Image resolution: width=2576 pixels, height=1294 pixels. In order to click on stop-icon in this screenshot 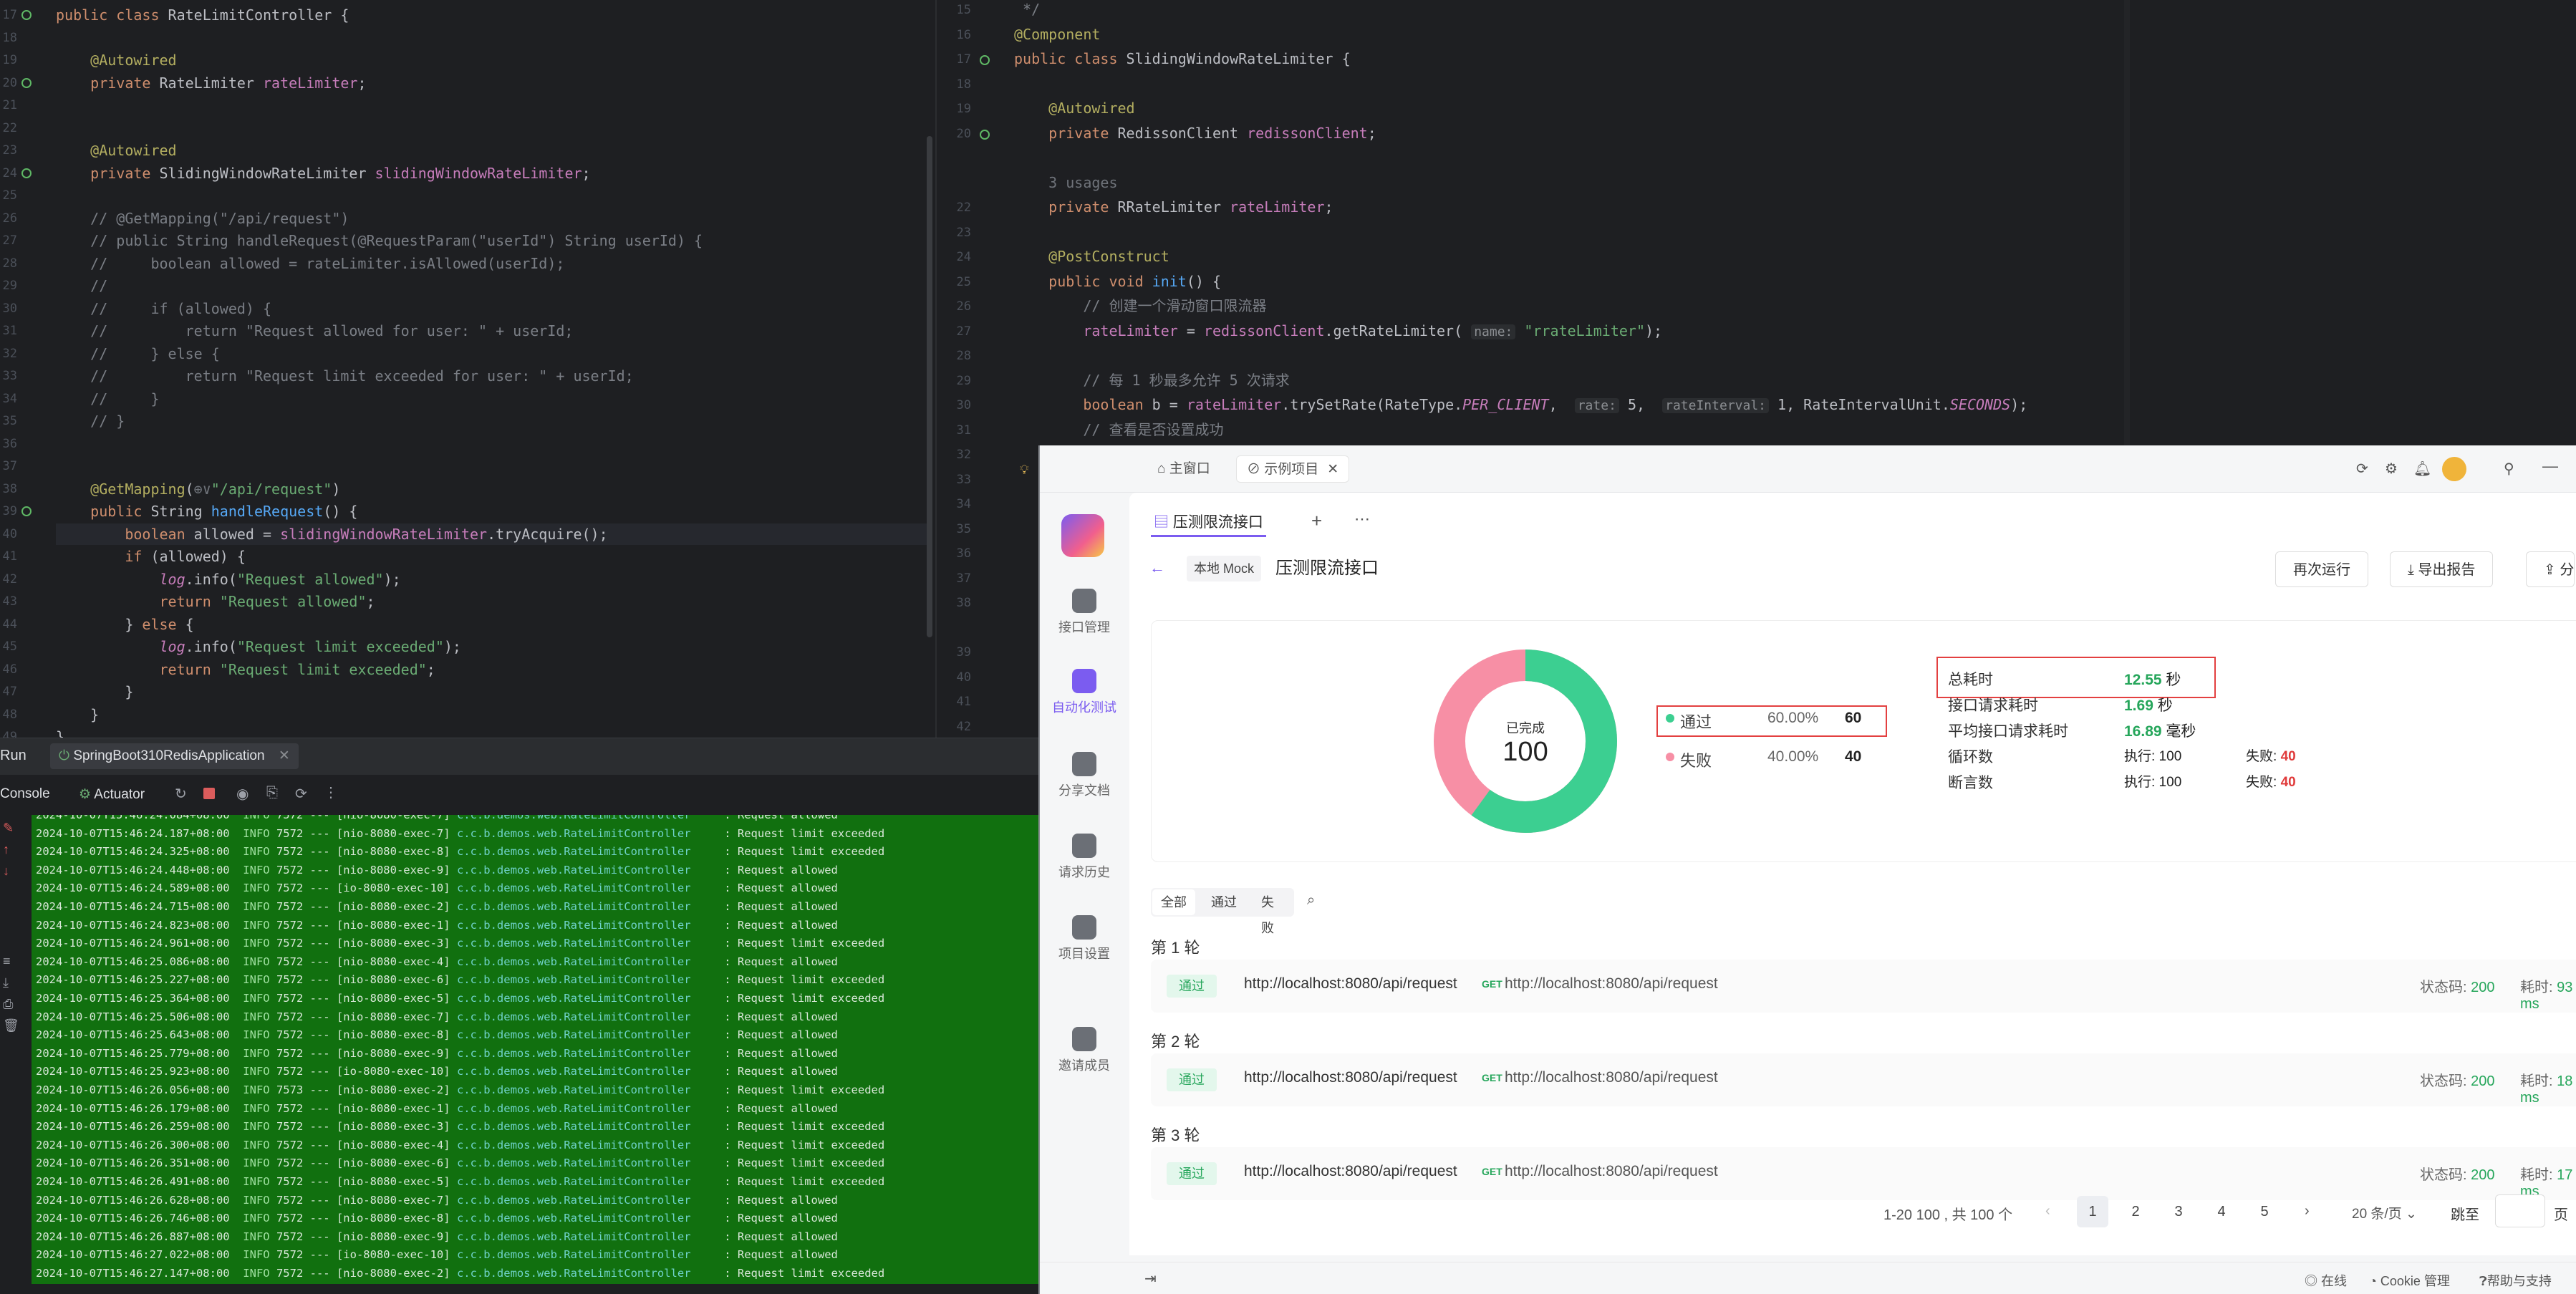, I will do `click(209, 794)`.